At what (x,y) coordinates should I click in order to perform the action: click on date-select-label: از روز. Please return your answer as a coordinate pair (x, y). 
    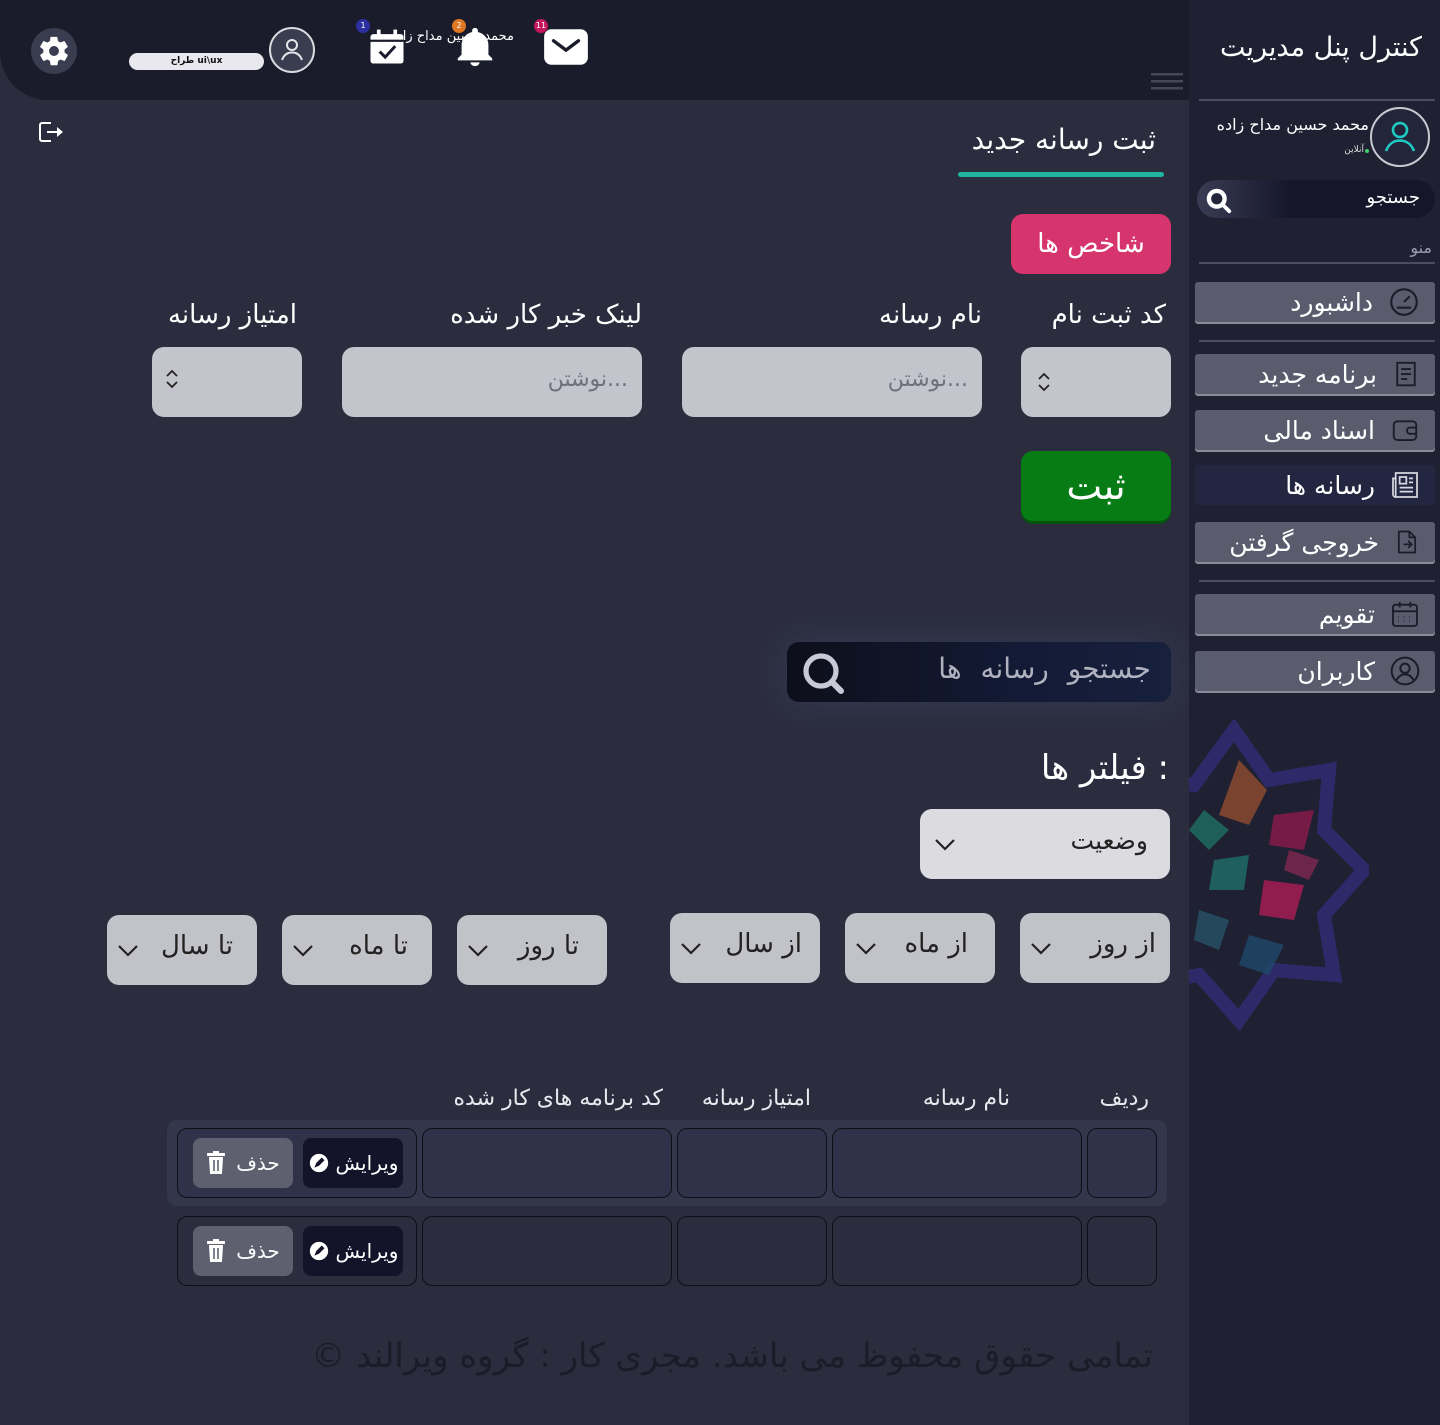
    Looking at the image, I should click on (1123, 944).